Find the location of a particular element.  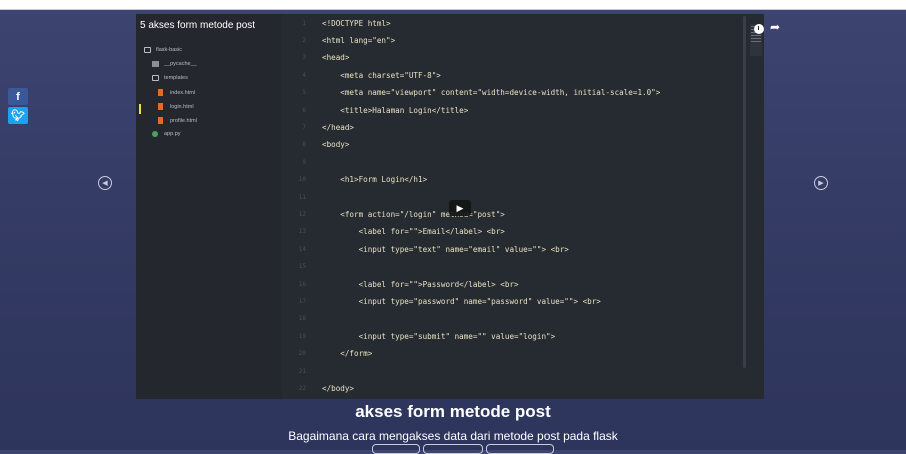

line-number: 13 is located at coordinates (302, 232).